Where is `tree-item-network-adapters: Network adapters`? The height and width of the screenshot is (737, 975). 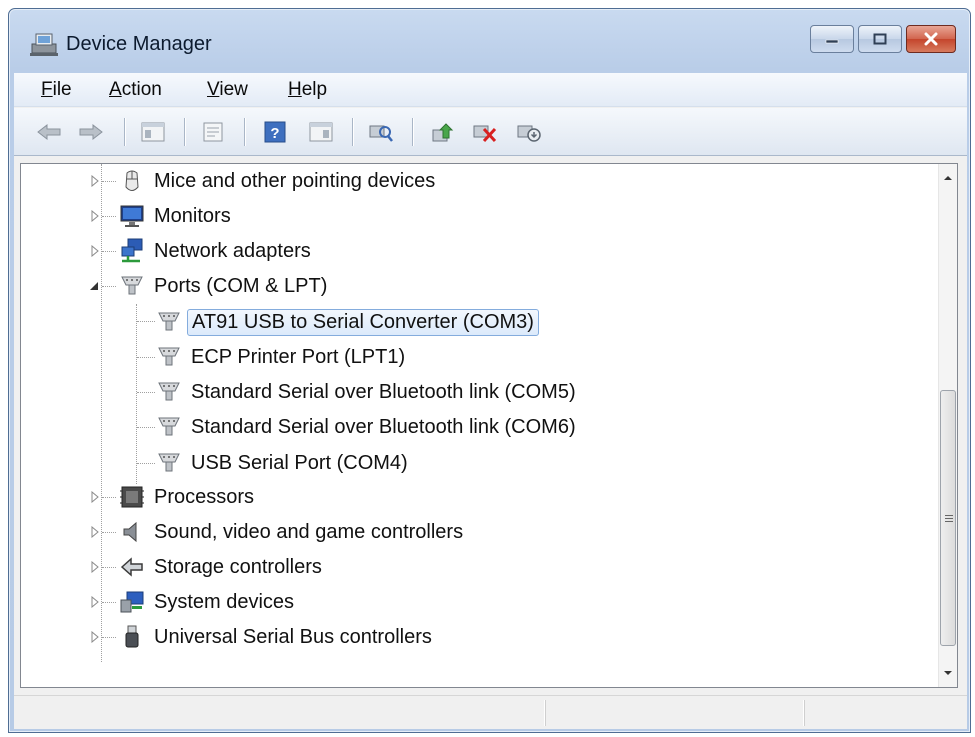 tree-item-network-adapters: Network adapters is located at coordinates (214, 251).